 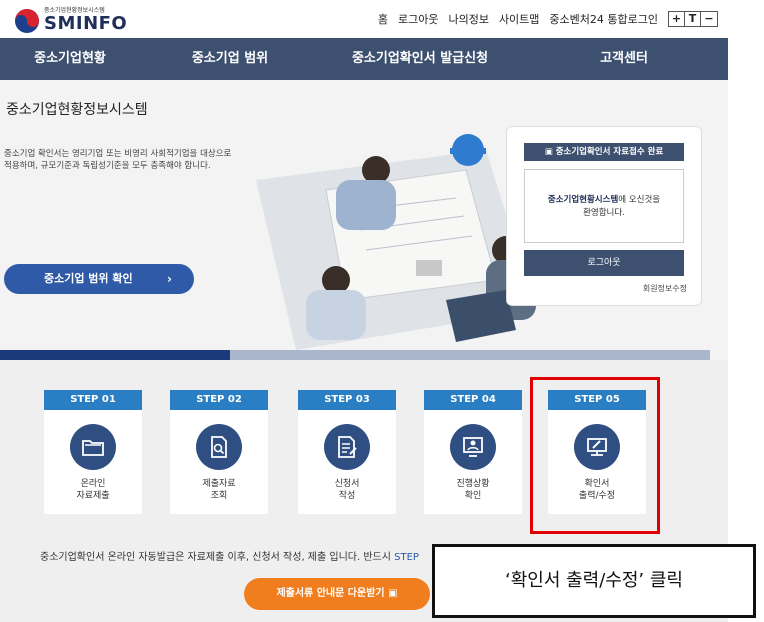 What do you see at coordinates (746, 311) in the screenshot?
I see `right-margin` at bounding box center [746, 311].